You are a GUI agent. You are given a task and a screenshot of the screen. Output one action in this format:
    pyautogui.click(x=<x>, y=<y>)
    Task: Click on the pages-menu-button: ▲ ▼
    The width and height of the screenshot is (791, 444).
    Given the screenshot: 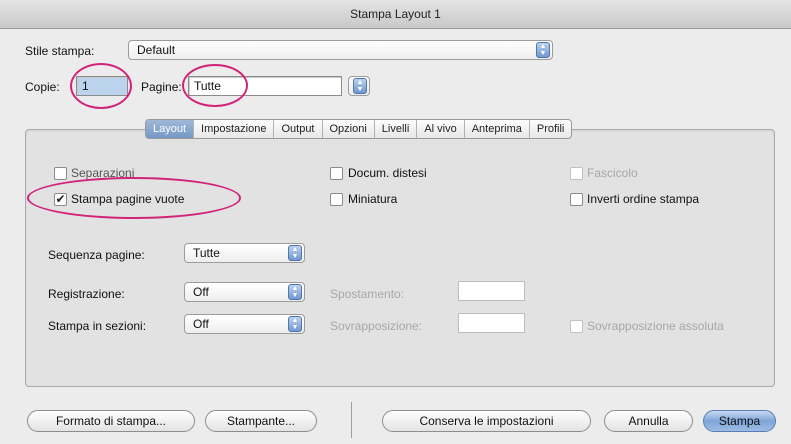 What is the action you would take?
    pyautogui.click(x=359, y=86)
    